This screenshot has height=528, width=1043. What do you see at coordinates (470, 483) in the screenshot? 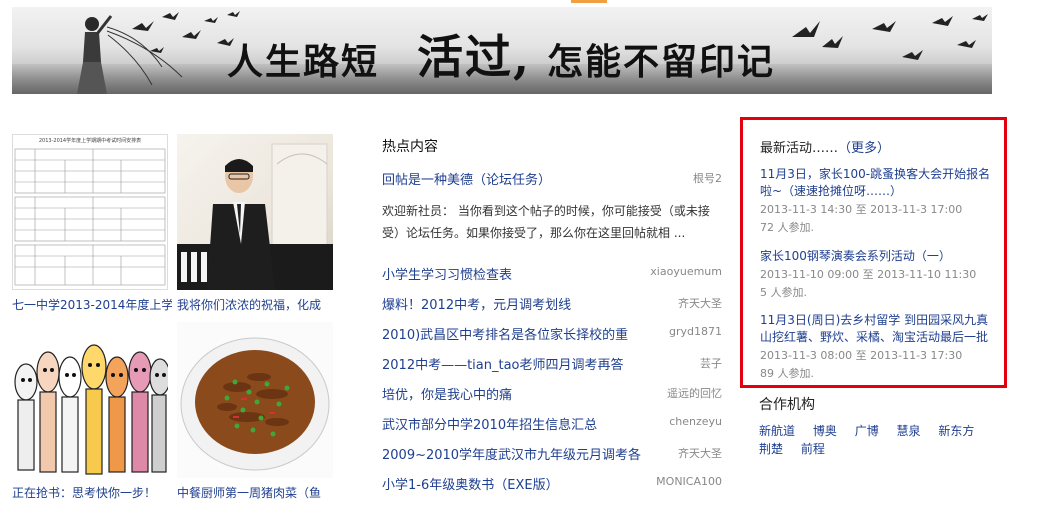
I see `hot-item-title: 小学1-6年级奥数书（EXE版）` at bounding box center [470, 483].